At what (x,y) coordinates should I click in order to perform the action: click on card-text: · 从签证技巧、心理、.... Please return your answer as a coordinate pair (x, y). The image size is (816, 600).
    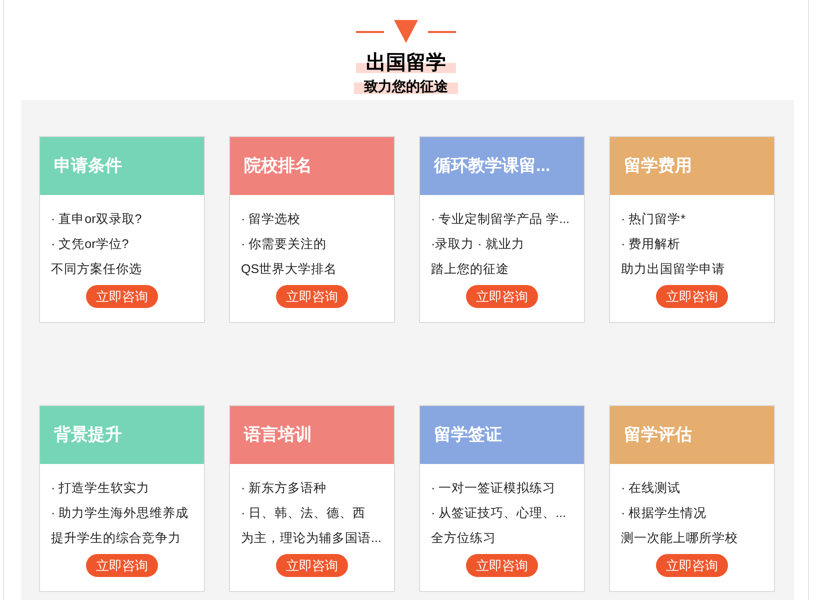
    Looking at the image, I should click on (499, 513).